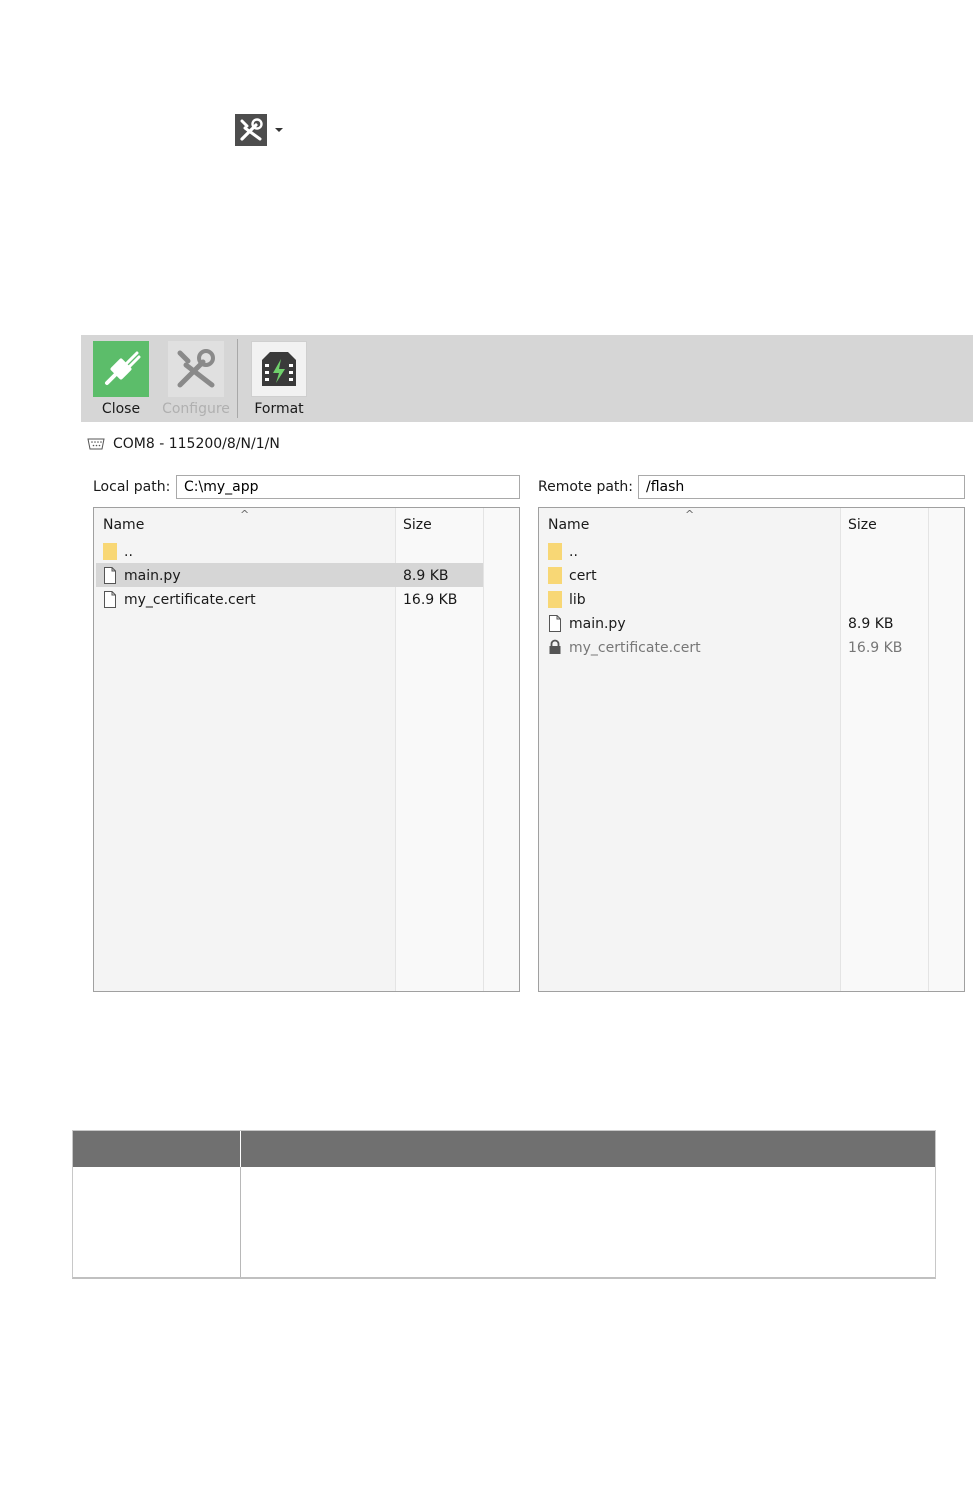 This screenshot has height=1494, width=973. Describe the element at coordinates (527, 378) in the screenshot. I see `toolbar: Close Configure Format` at that location.